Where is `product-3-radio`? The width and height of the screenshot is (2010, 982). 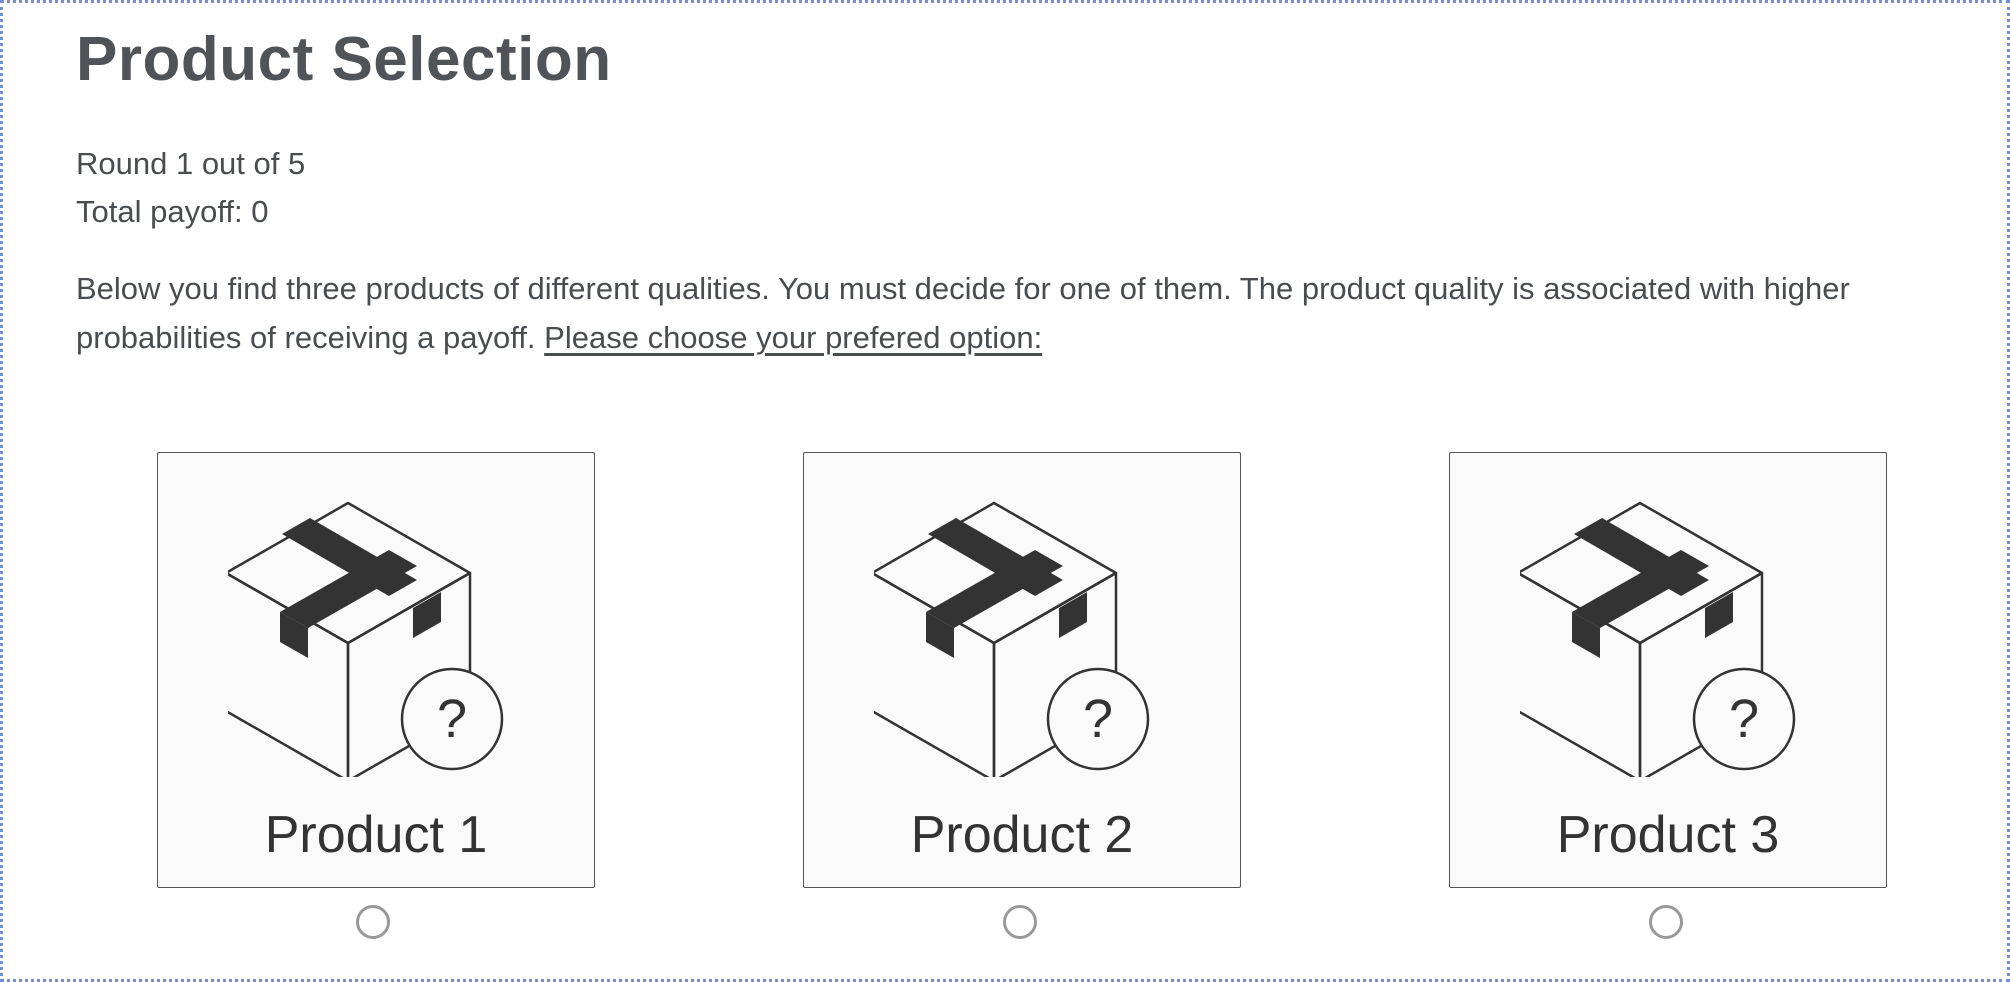 product-3-radio is located at coordinates (1666, 922).